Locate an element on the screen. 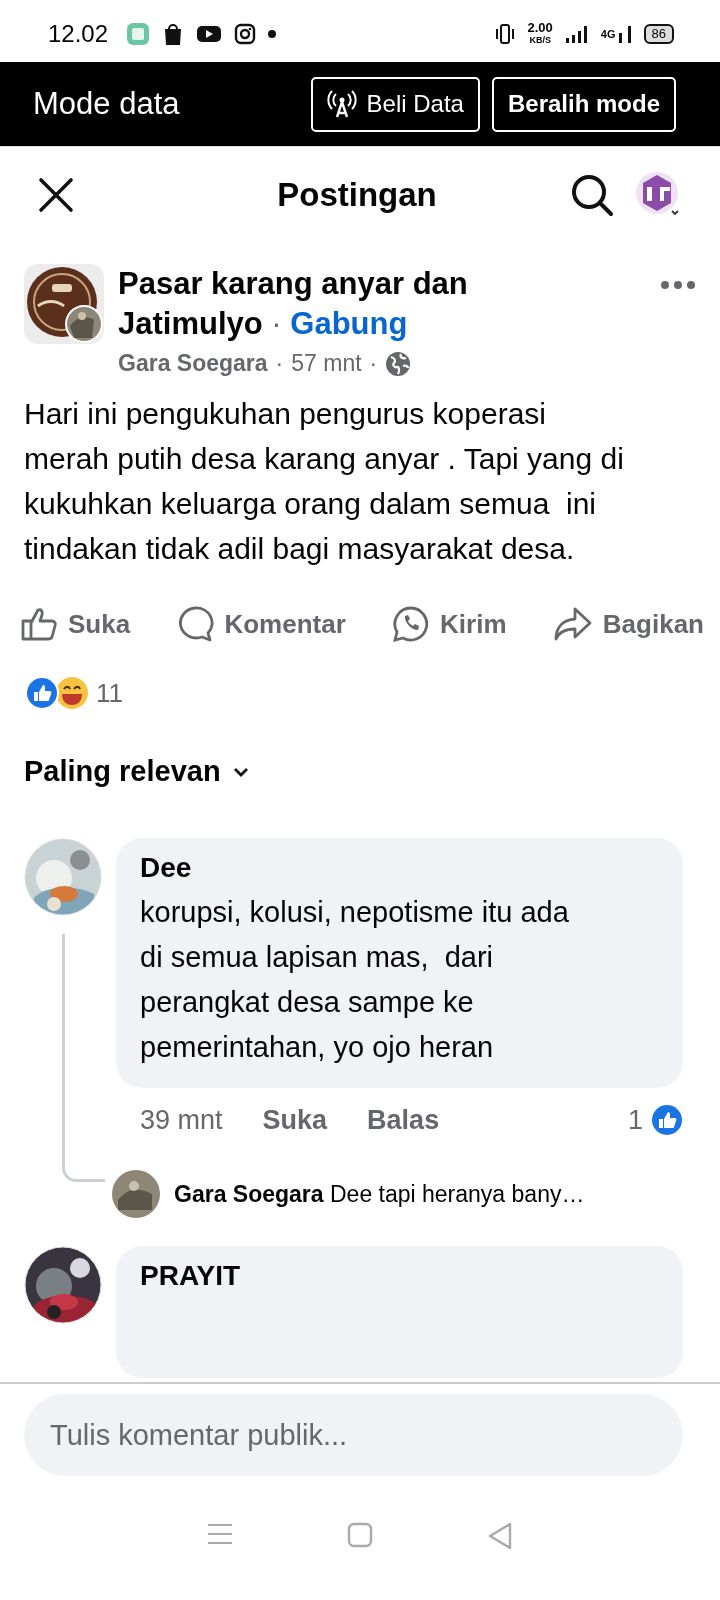 This screenshot has height=1600, width=720. battery-level: 86 is located at coordinates (658, 34).